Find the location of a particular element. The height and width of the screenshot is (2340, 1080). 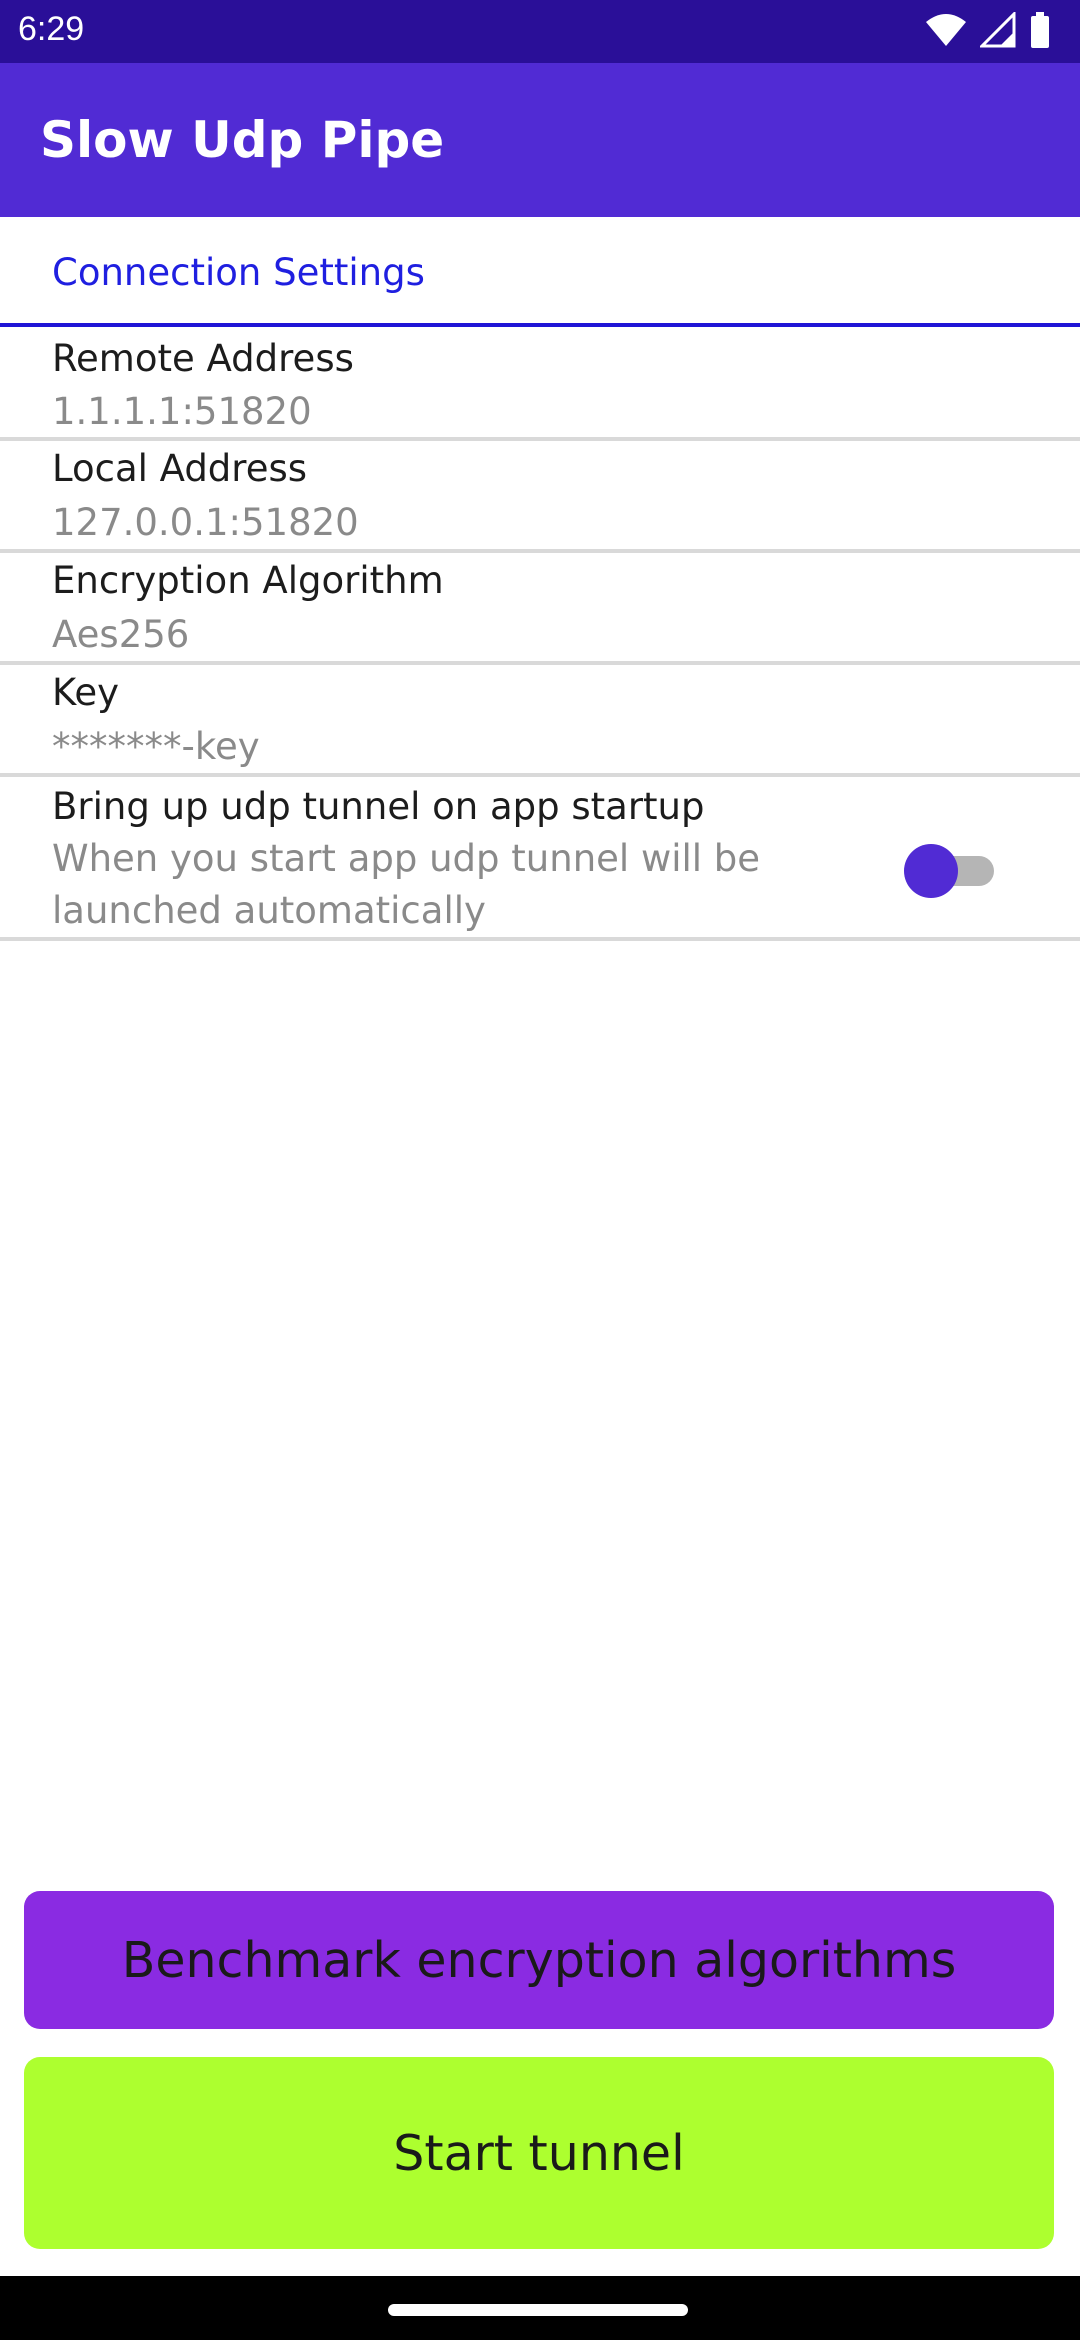

section-header: Connection Settings is located at coordinates (540, 272).